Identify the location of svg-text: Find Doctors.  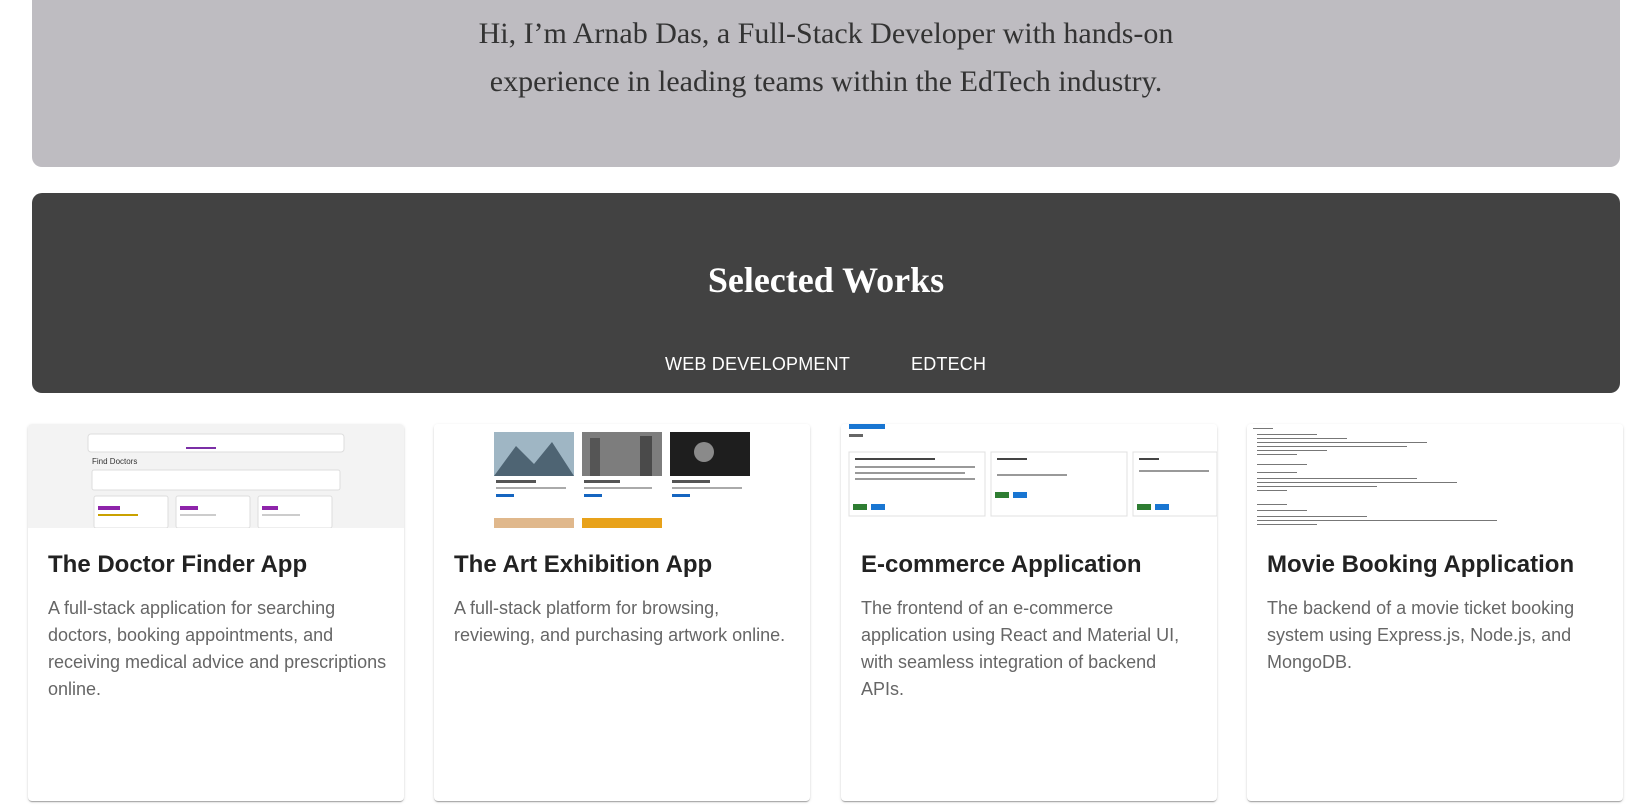
(114, 461).